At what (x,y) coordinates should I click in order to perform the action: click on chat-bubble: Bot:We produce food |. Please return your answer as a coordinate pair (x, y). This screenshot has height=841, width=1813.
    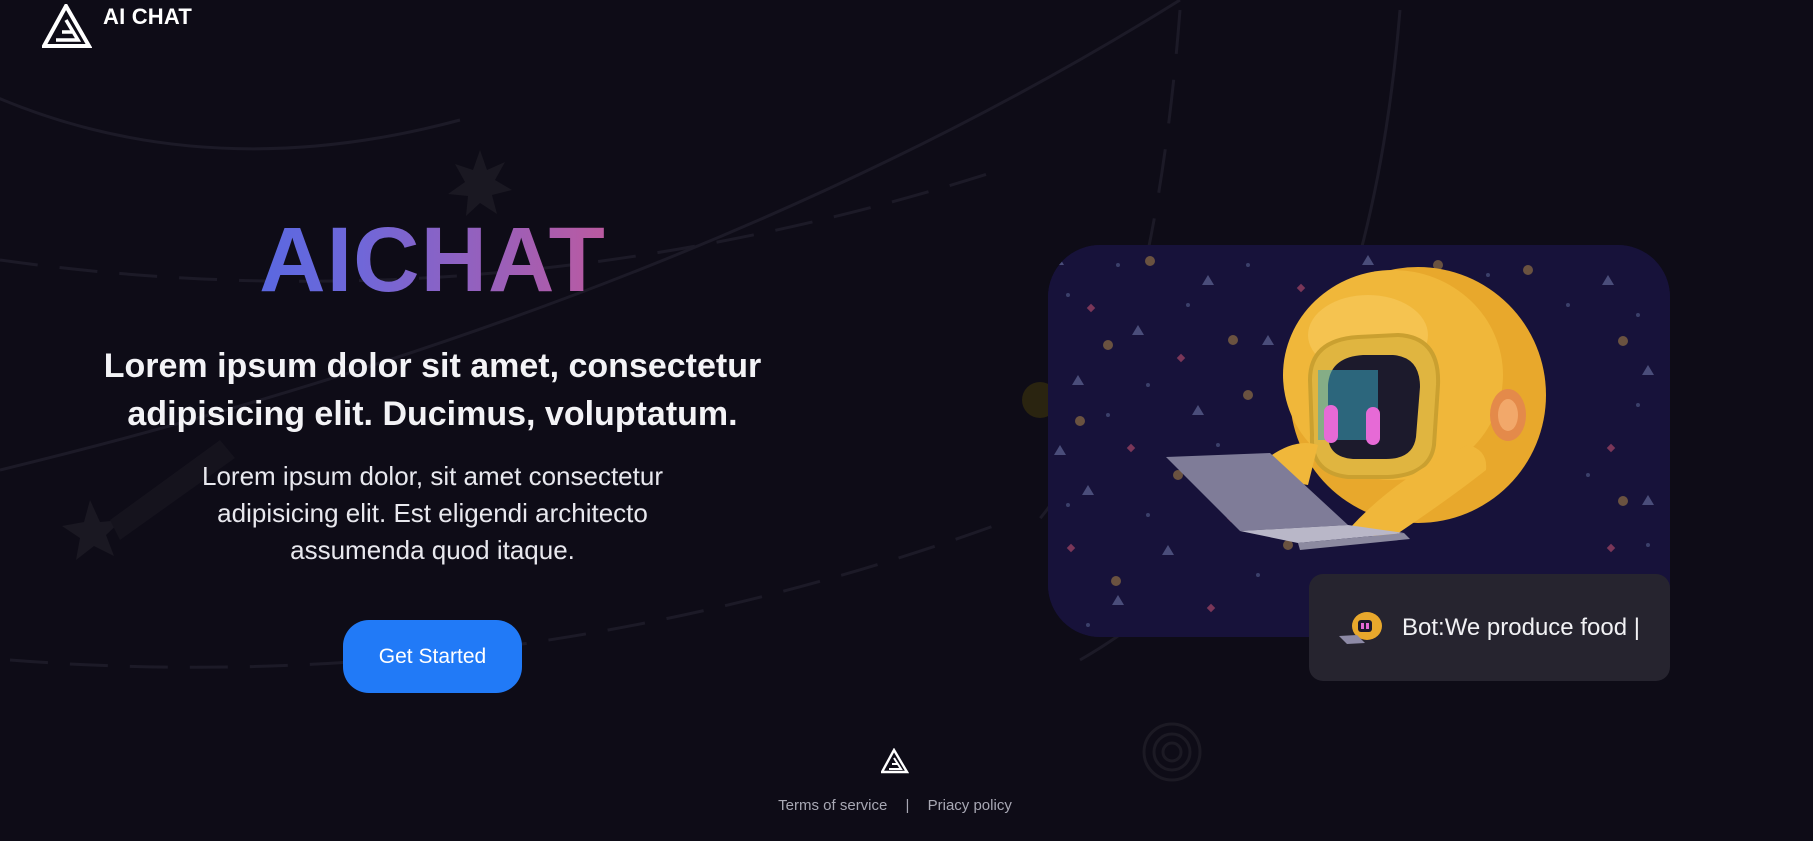
    Looking at the image, I should click on (1489, 627).